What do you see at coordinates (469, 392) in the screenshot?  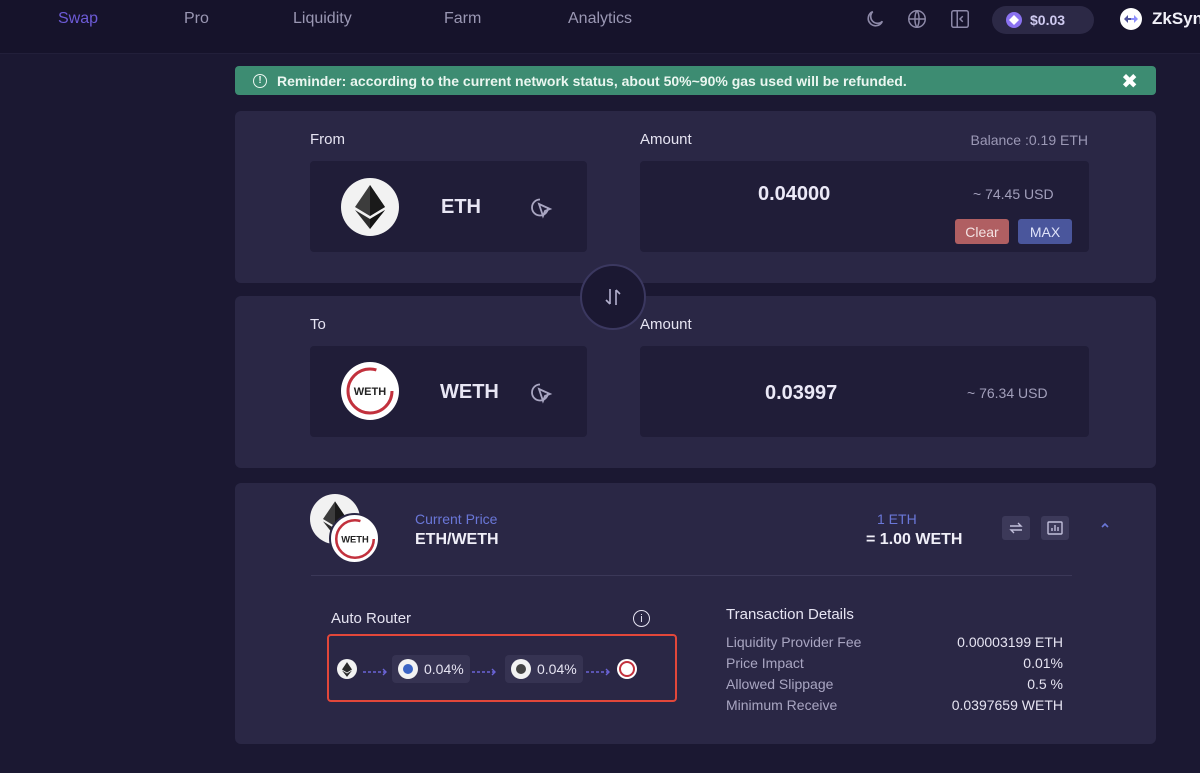 I see `to-token-name: WETH` at bounding box center [469, 392].